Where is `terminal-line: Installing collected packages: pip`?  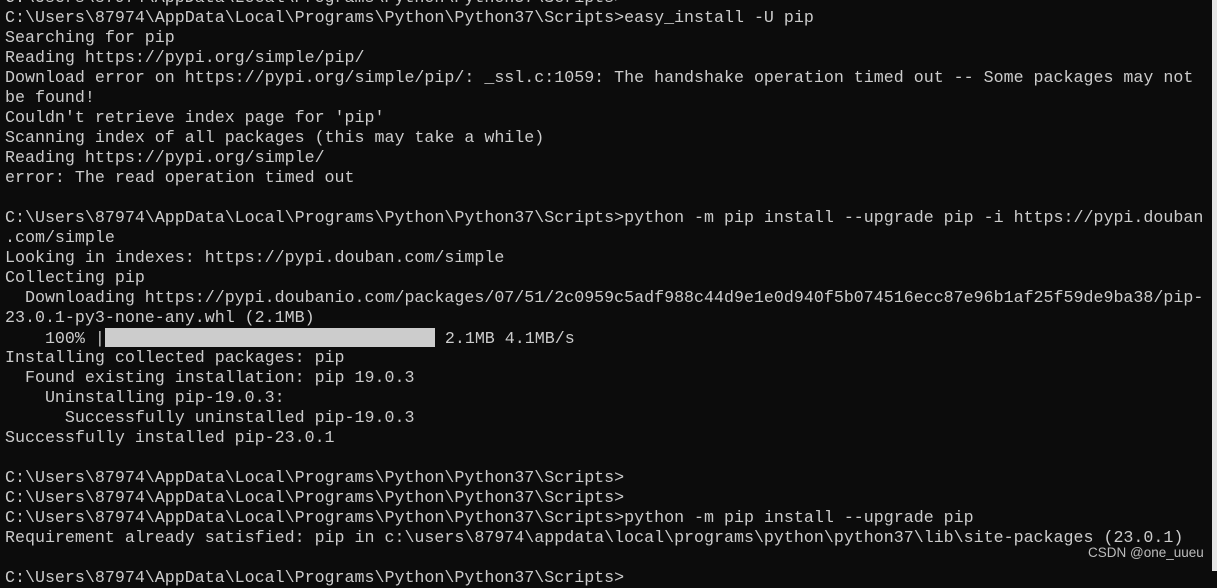 terminal-line: Installing collected packages: pip is located at coordinates (175, 357).